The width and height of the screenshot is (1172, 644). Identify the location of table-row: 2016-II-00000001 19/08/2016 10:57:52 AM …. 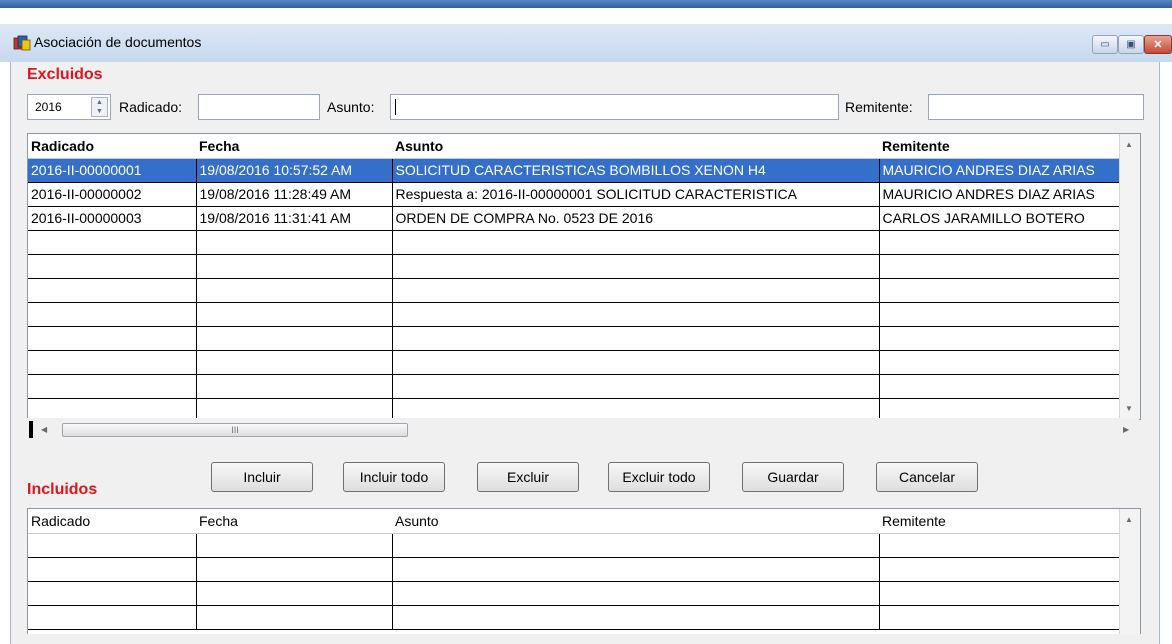
(584, 170).